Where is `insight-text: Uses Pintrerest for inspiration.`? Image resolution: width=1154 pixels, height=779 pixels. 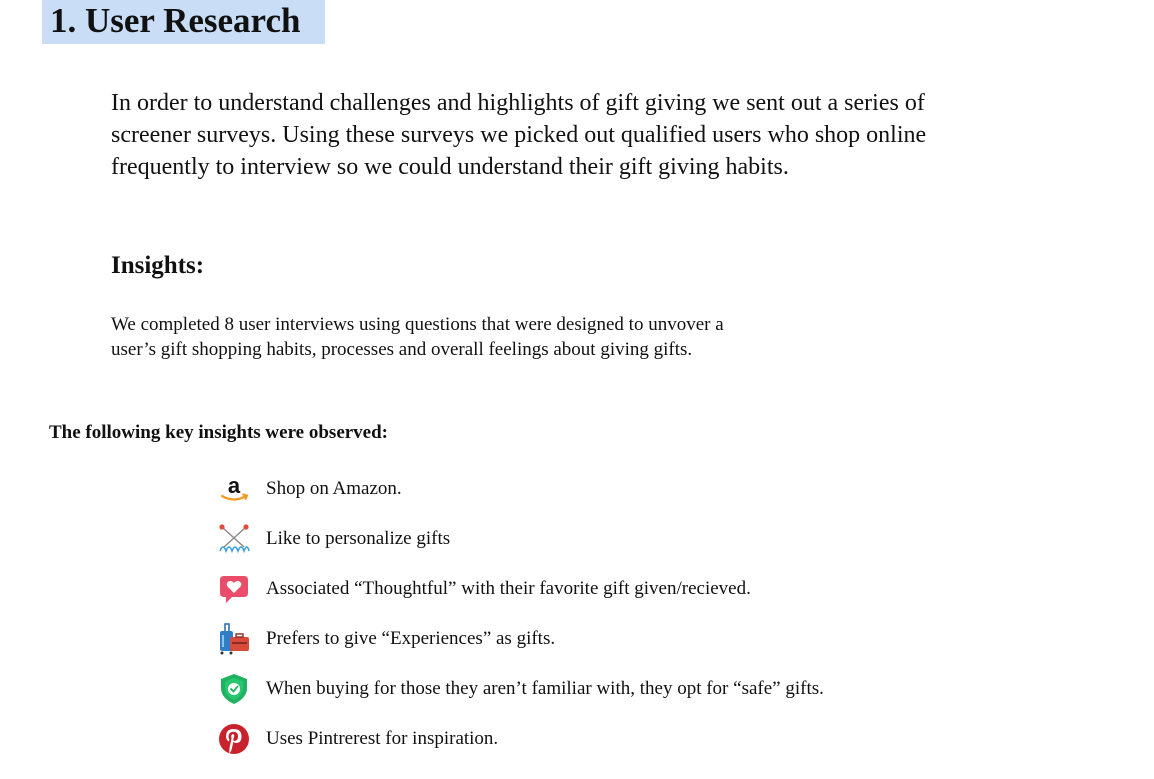 insight-text: Uses Pintrerest for inspiration. is located at coordinates (382, 738).